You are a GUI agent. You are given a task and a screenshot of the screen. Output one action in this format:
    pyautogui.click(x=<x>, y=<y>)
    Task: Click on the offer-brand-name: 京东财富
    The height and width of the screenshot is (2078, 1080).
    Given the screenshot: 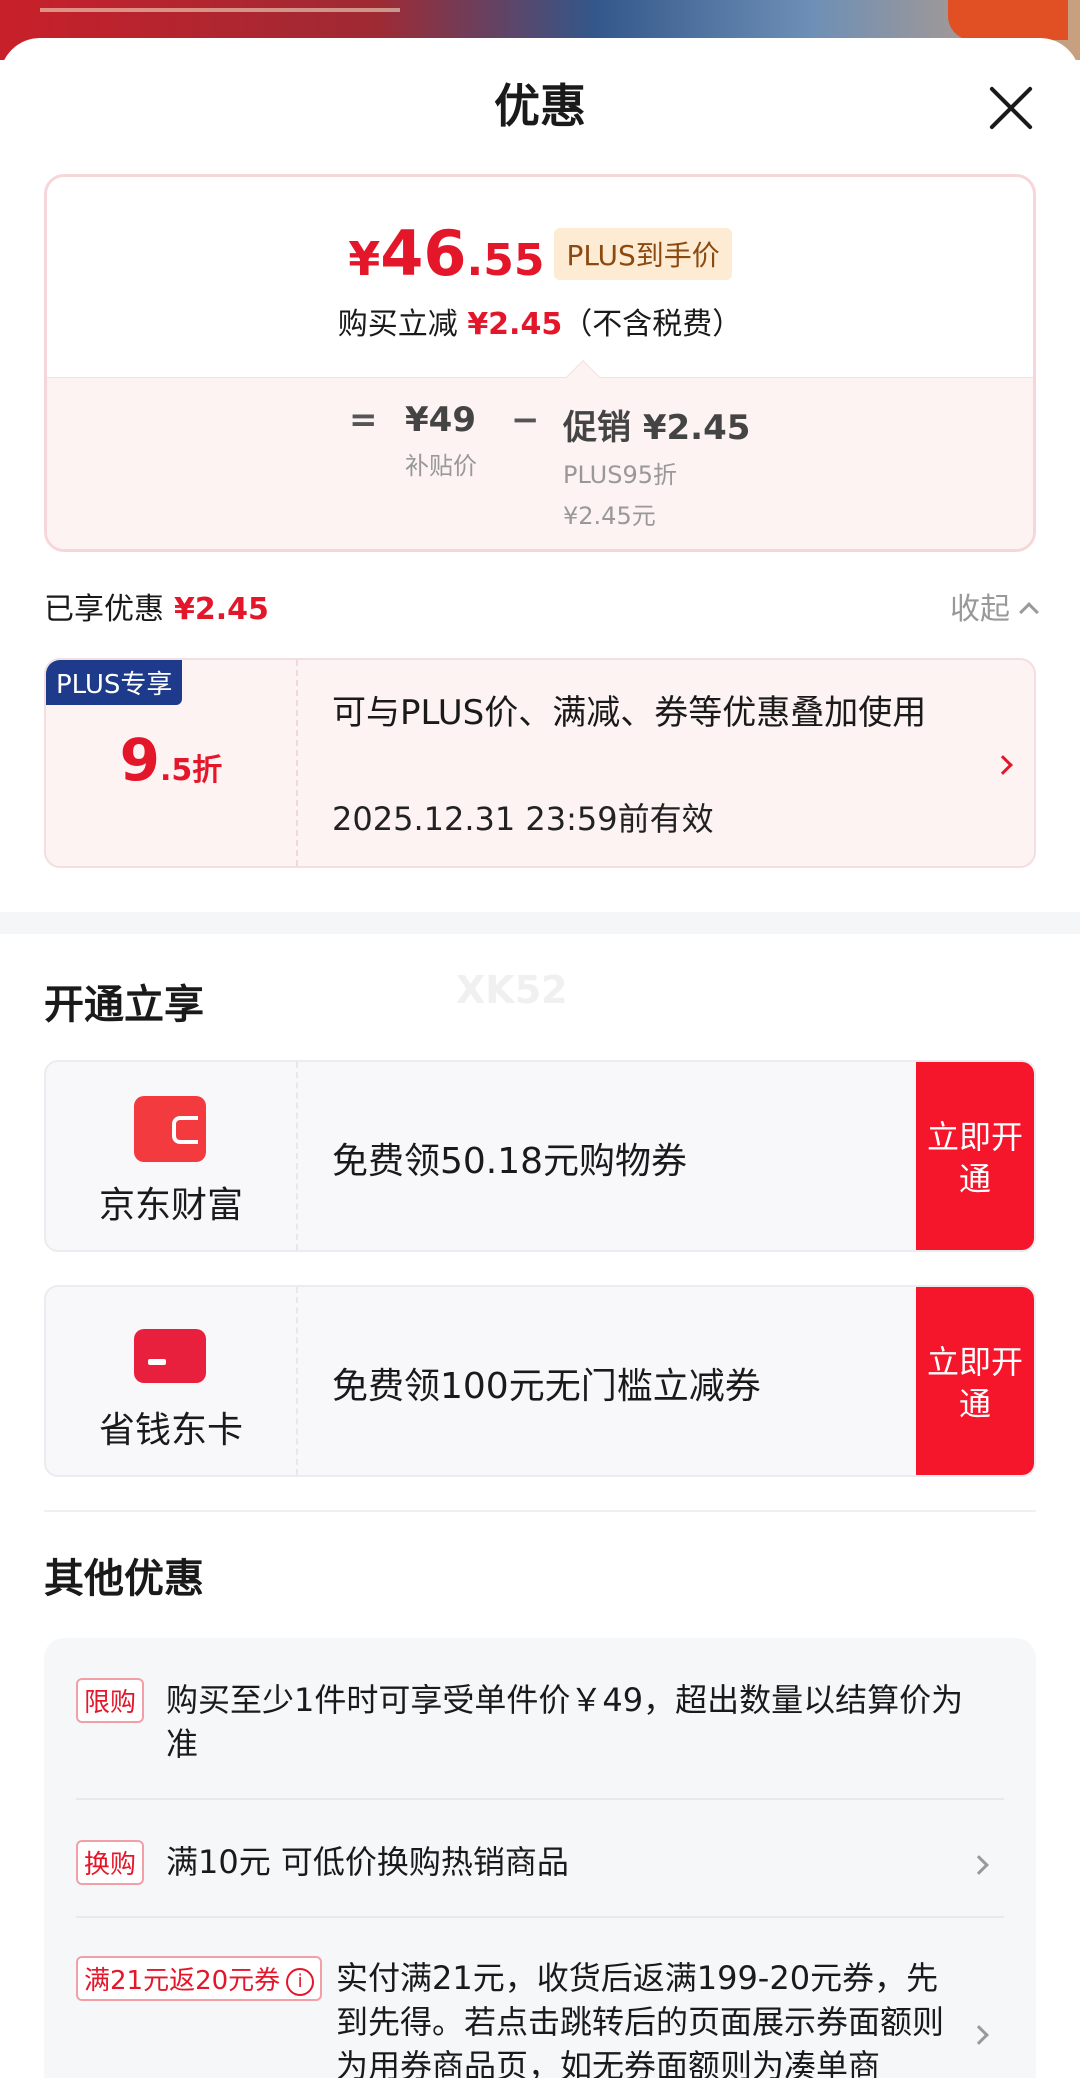 What is the action you would take?
    pyautogui.click(x=170, y=1205)
    